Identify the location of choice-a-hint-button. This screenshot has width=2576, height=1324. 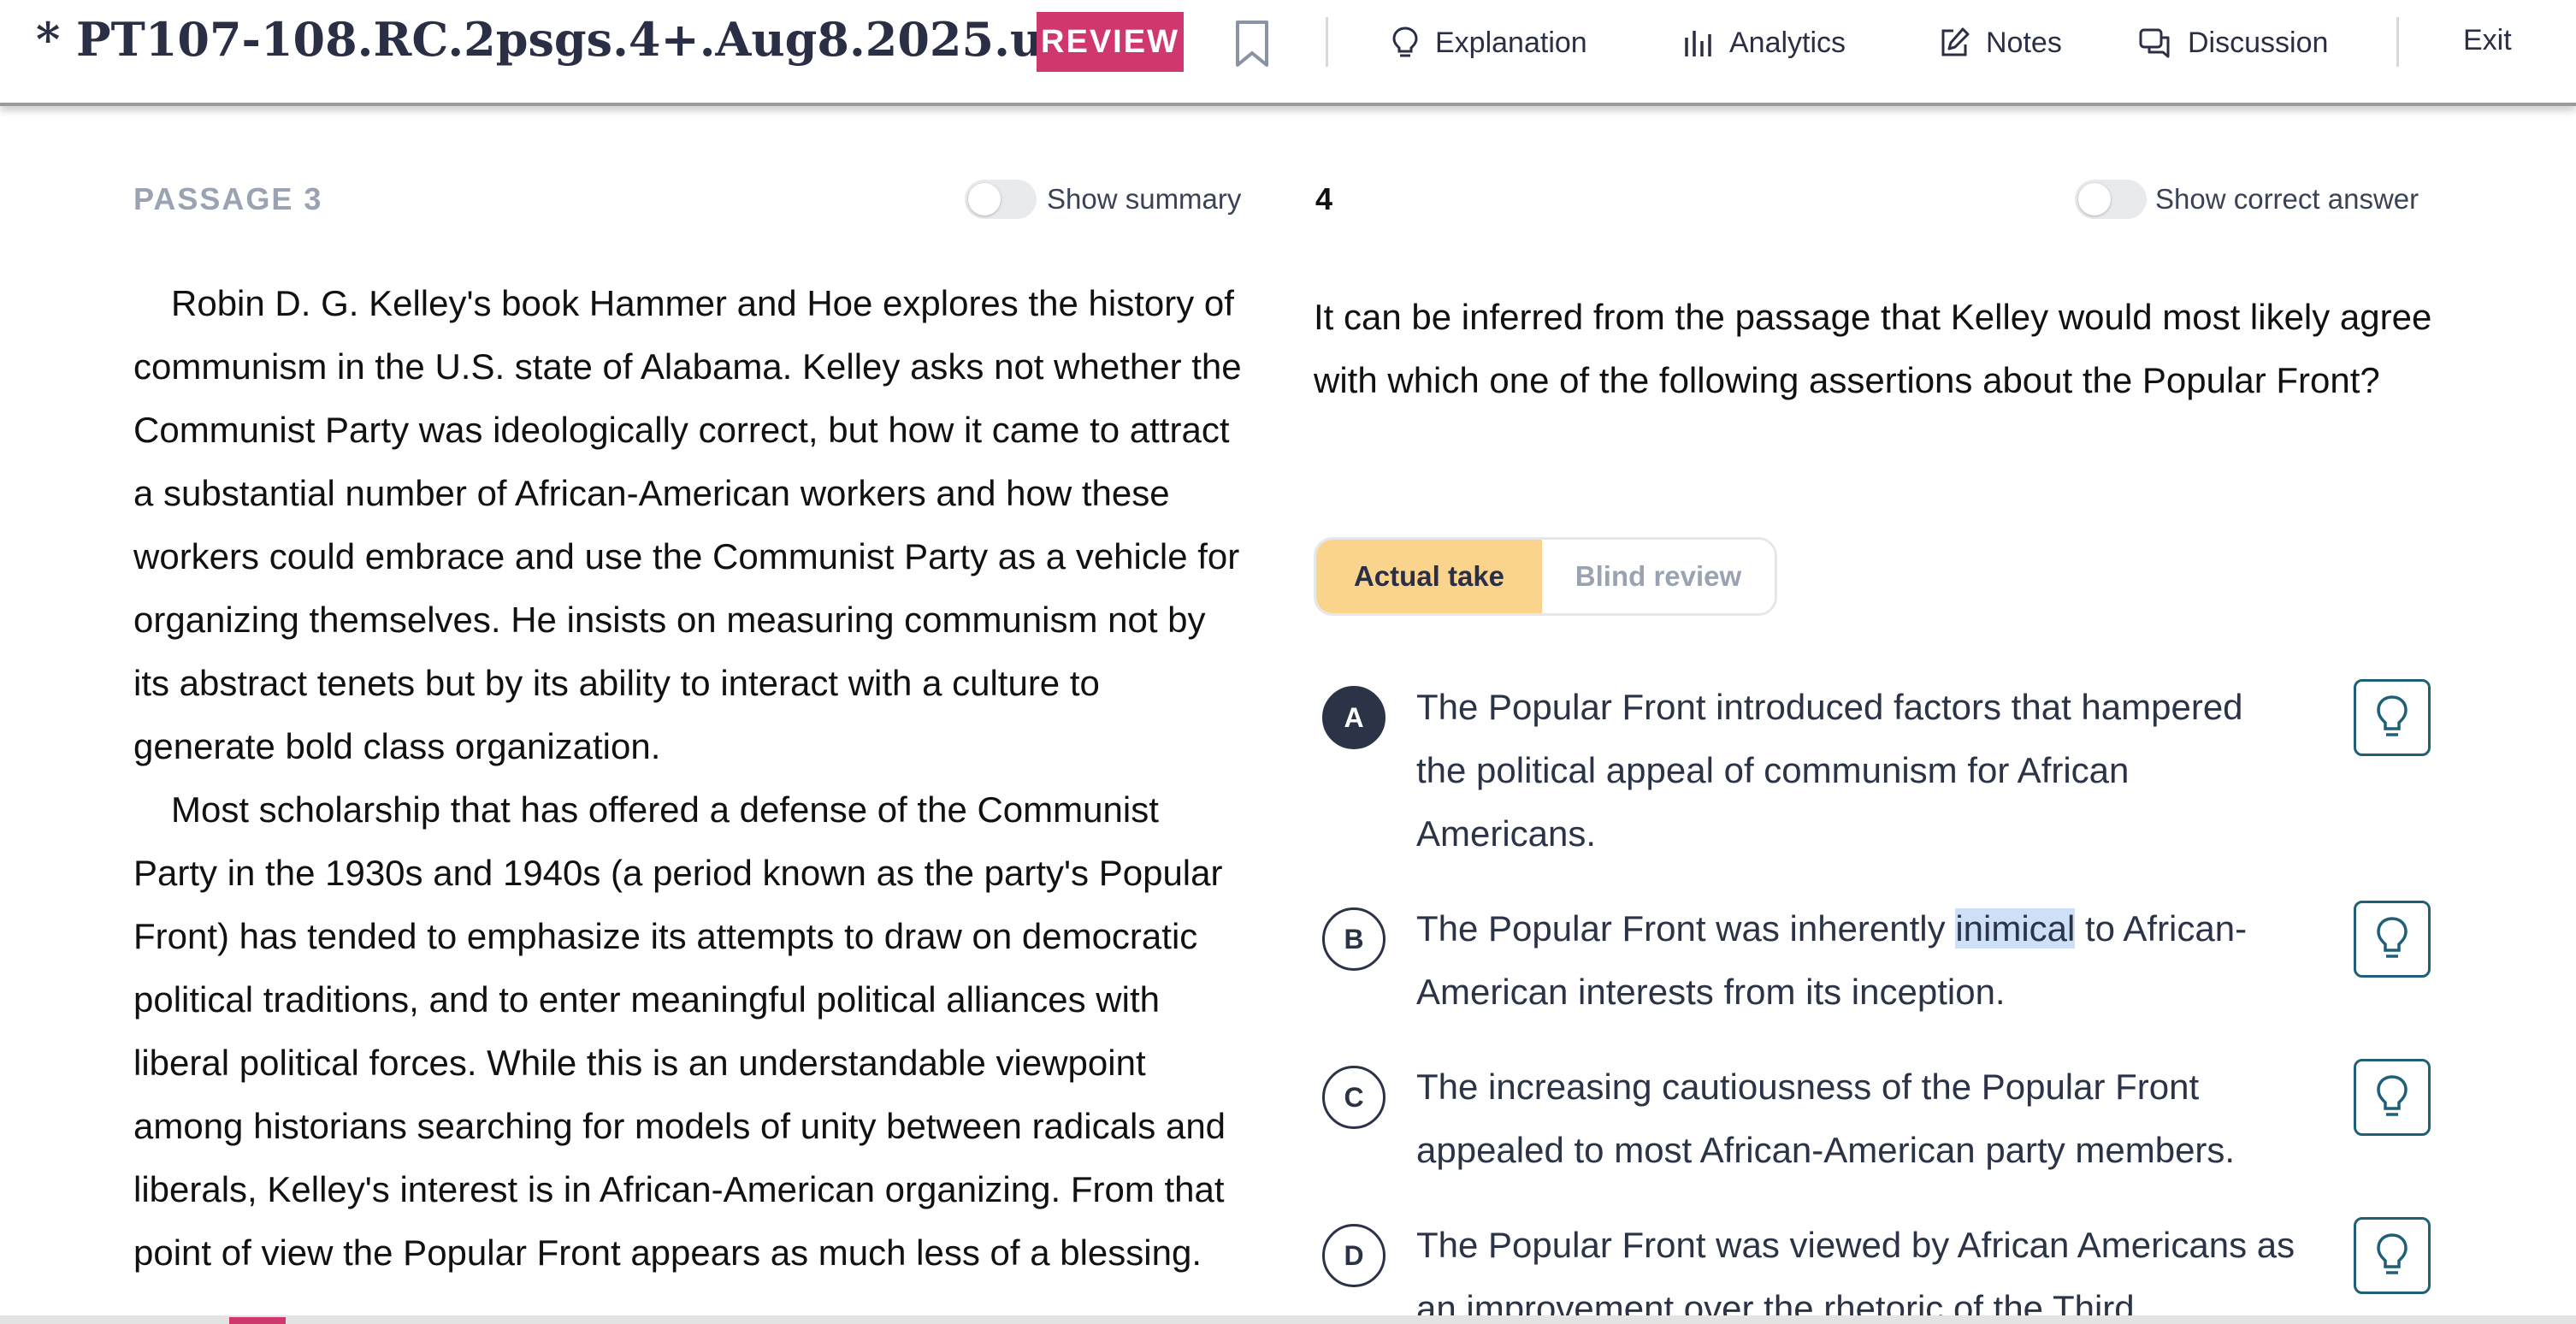
(2392, 717).